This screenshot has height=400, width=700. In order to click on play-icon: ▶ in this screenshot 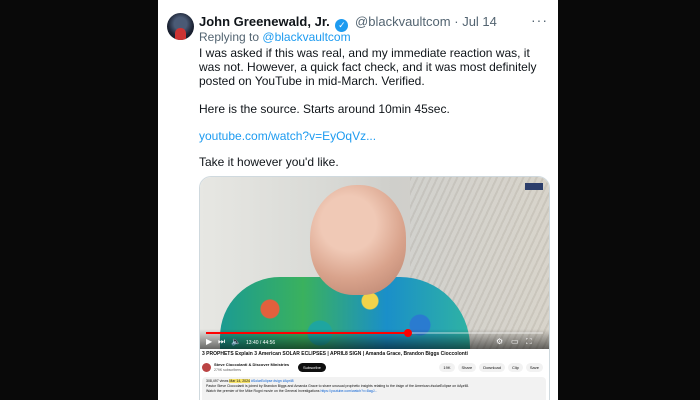, I will do `click(209, 342)`.